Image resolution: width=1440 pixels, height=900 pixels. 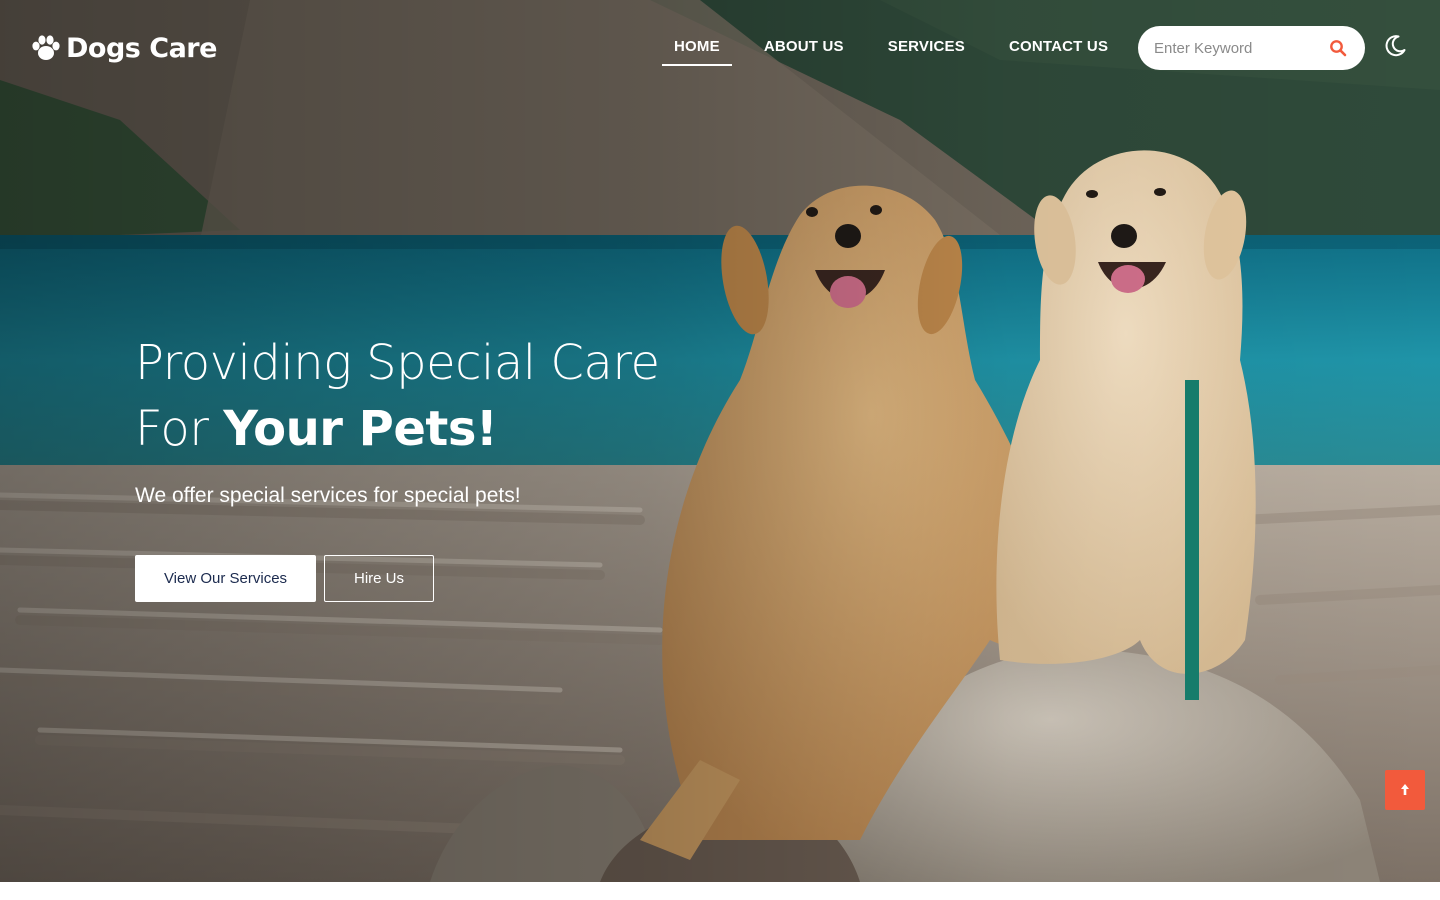 I want to click on moon-icon, so click(x=1395, y=46).